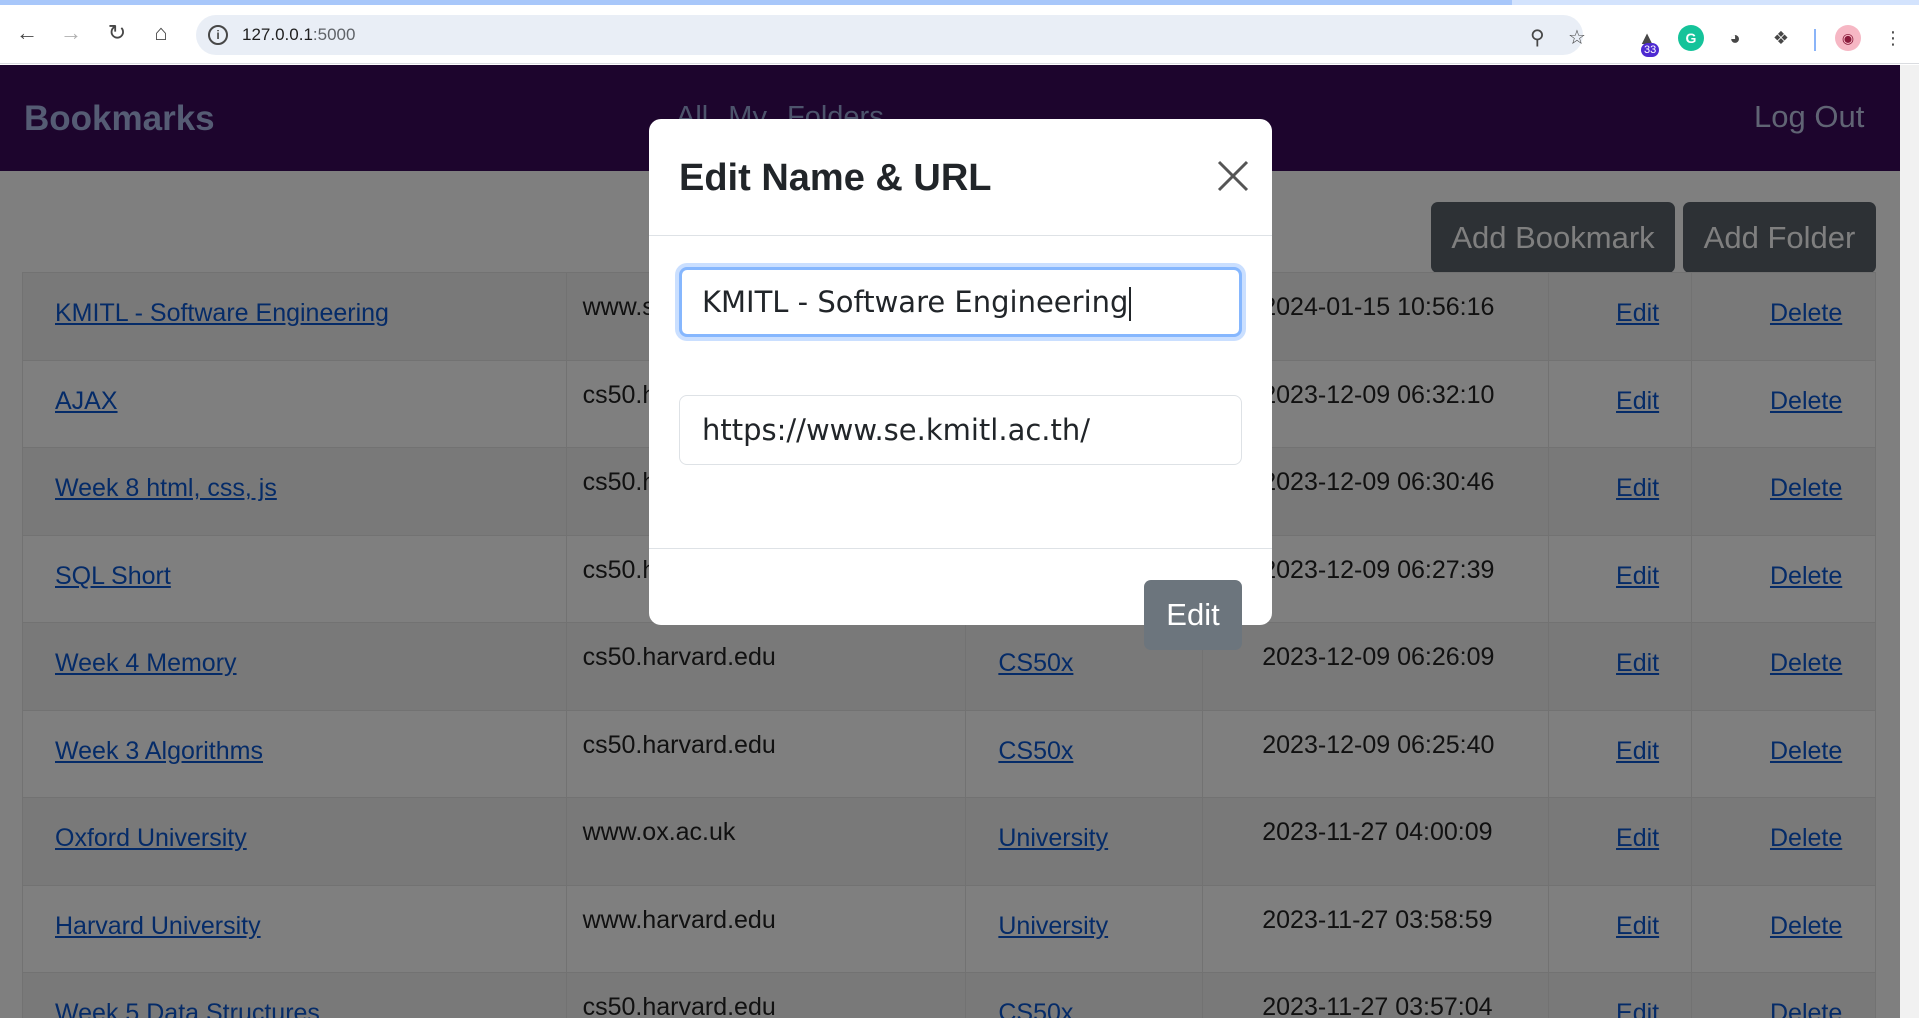  Describe the element at coordinates (1848, 38) in the screenshot. I see `profile-avatar-icon: ◉` at that location.